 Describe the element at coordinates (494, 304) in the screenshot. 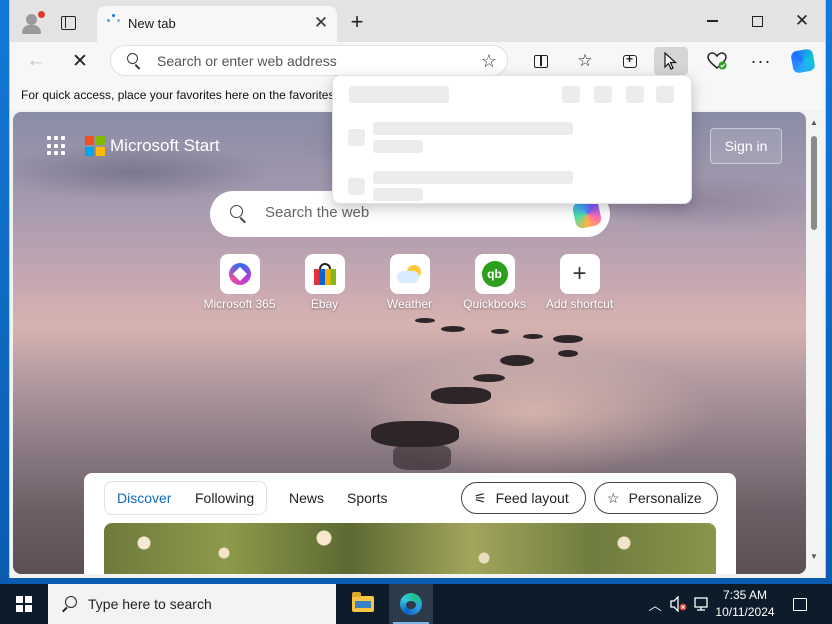

I see `shortcut-label: Quickbooks` at that location.